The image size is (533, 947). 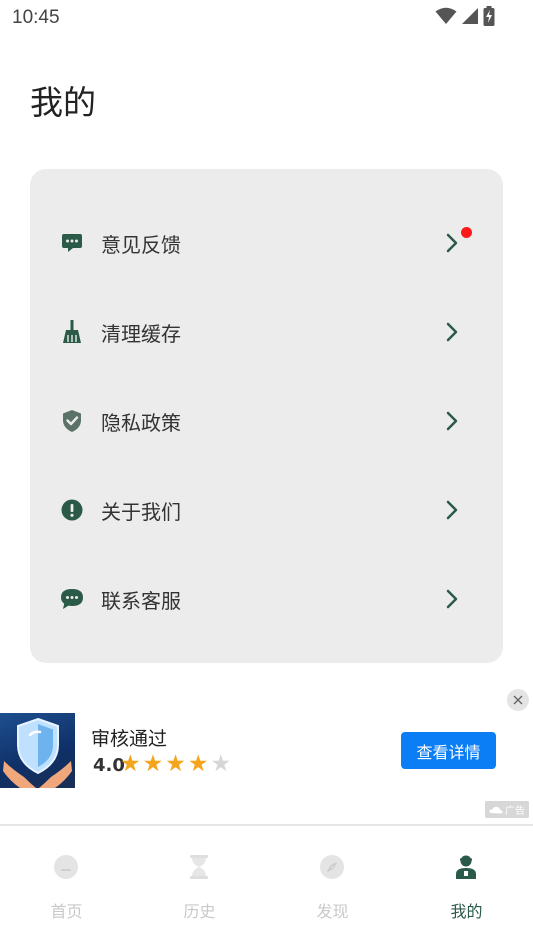 What do you see at coordinates (332, 911) in the screenshot?
I see `tab-label: 发现` at bounding box center [332, 911].